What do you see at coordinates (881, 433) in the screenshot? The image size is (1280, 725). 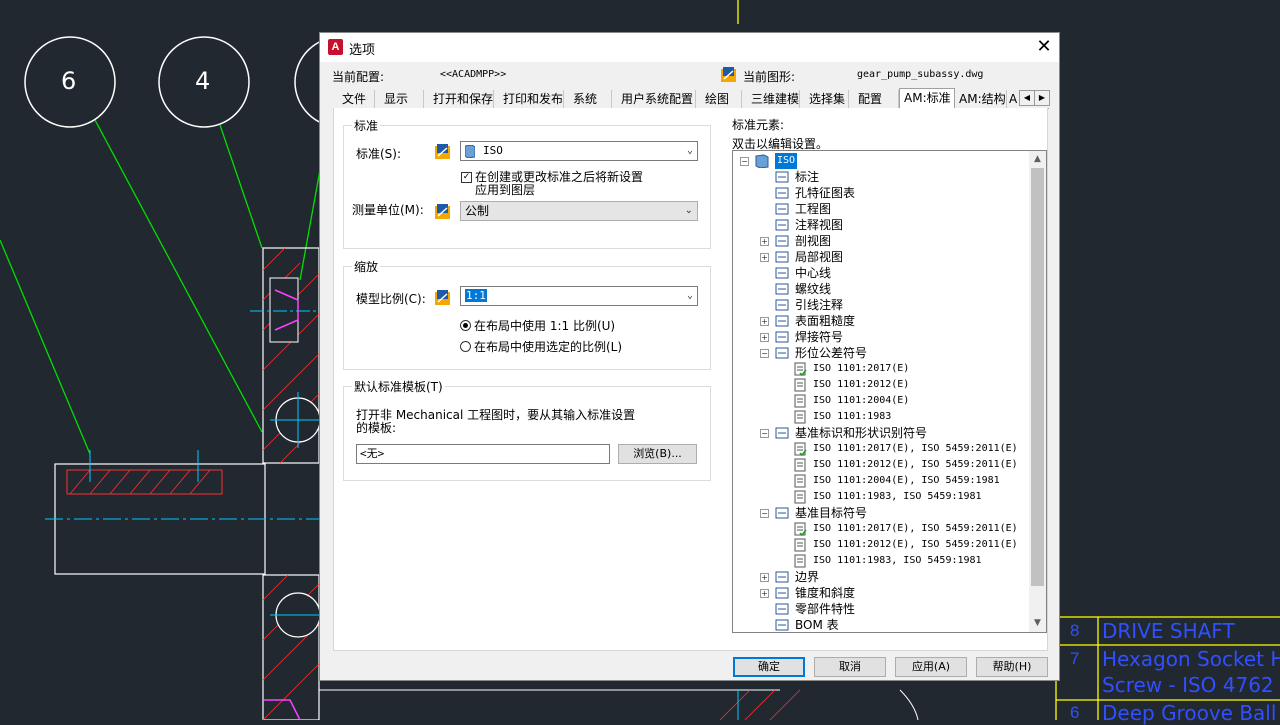 I see `tree-item: − 基准标识和形状识别符号` at bounding box center [881, 433].